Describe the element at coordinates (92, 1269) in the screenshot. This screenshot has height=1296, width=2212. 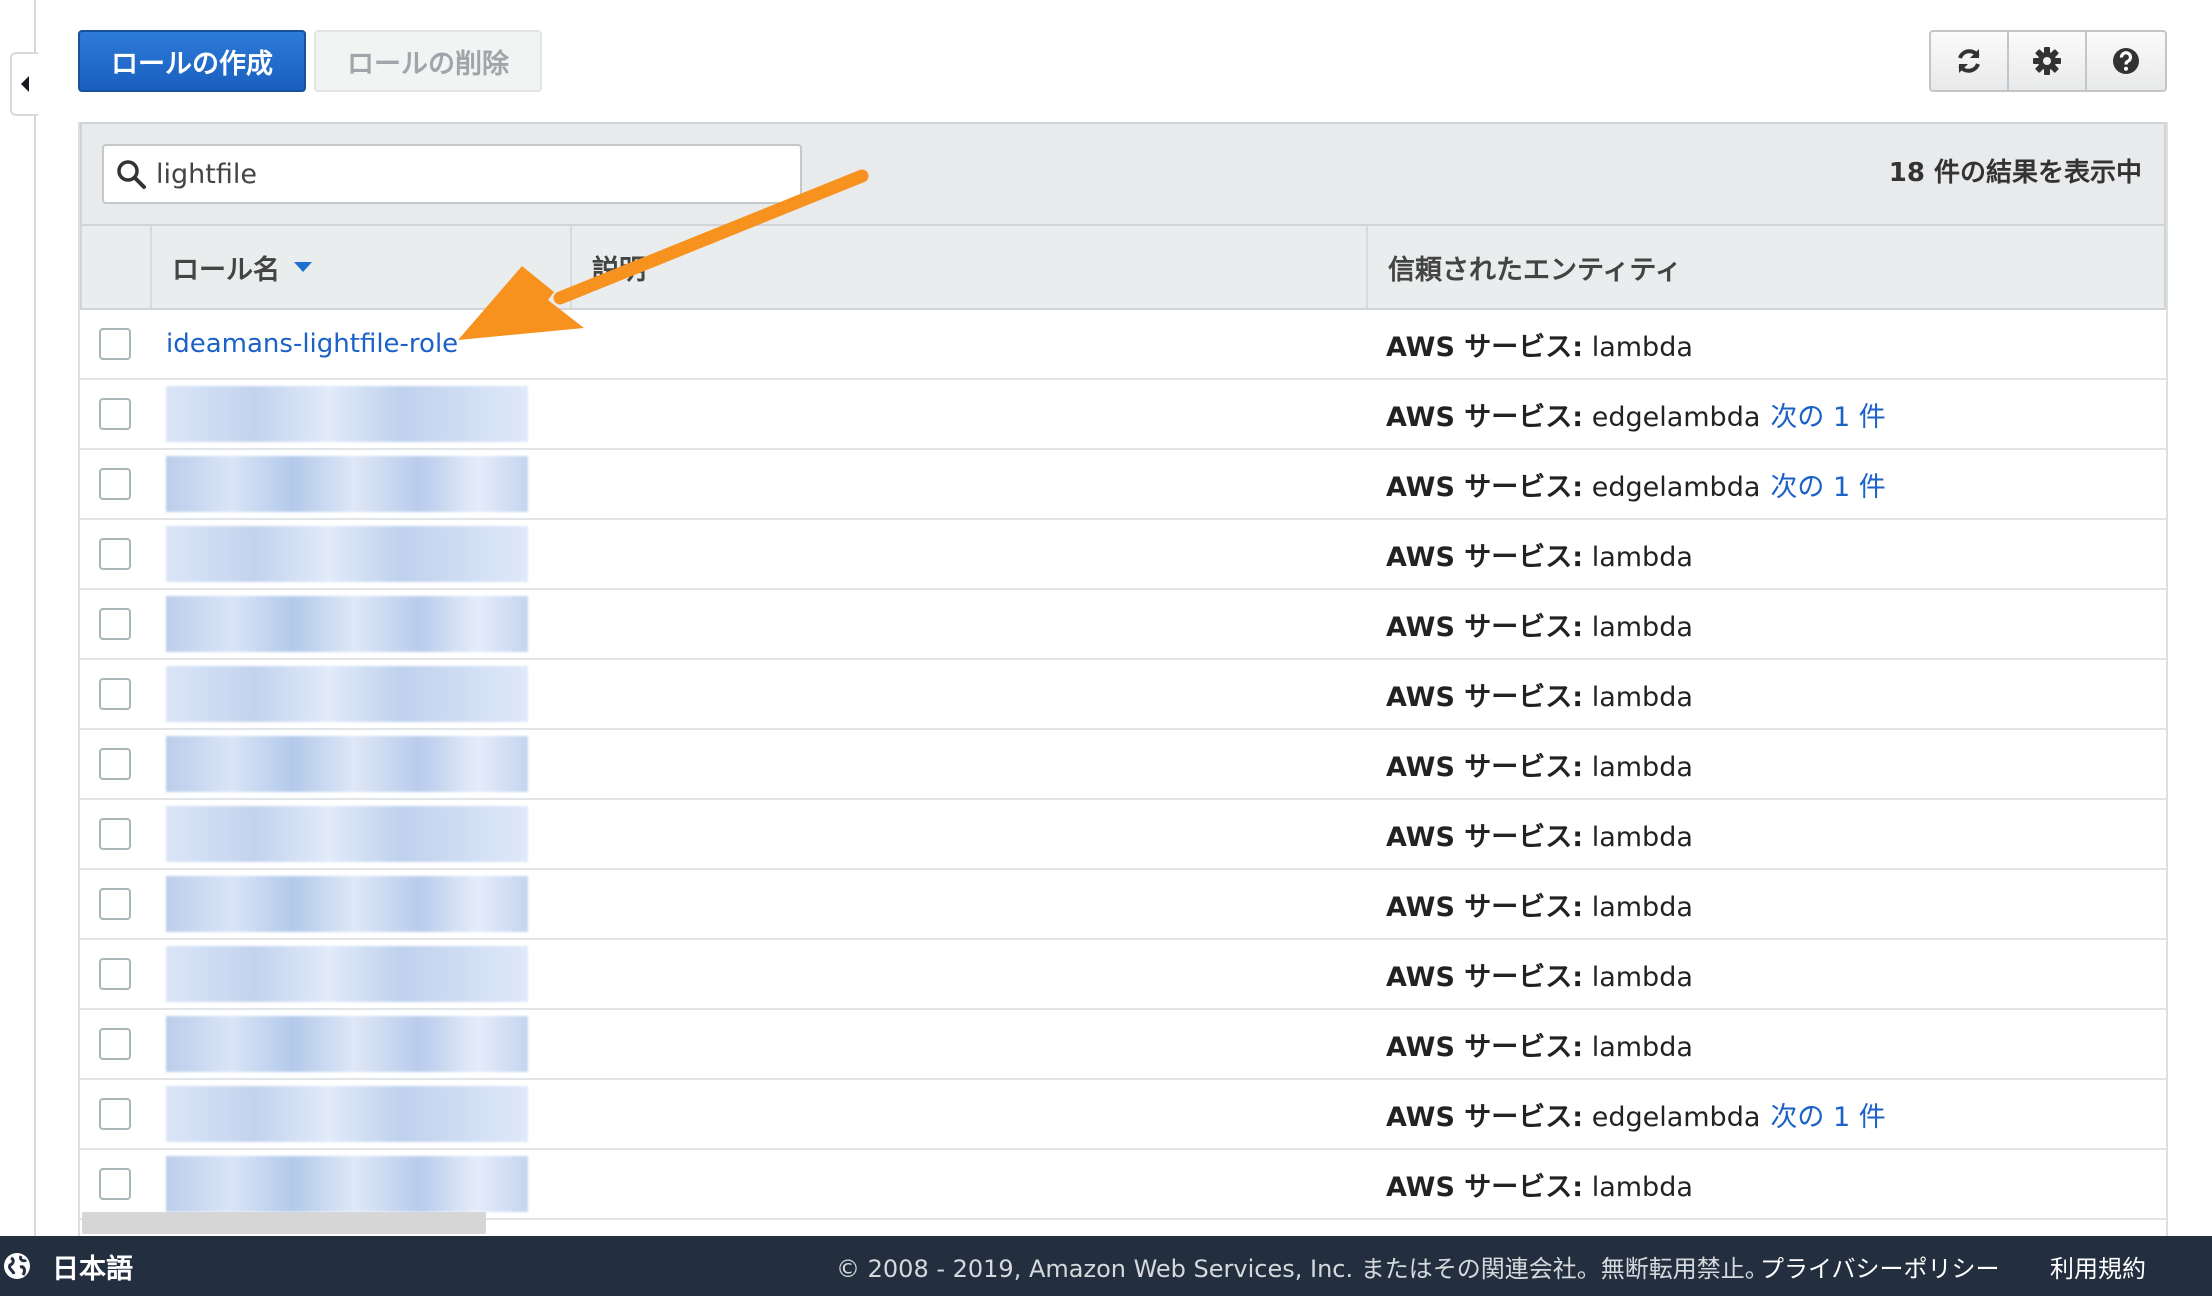
I see `language-label: 日本語` at that location.